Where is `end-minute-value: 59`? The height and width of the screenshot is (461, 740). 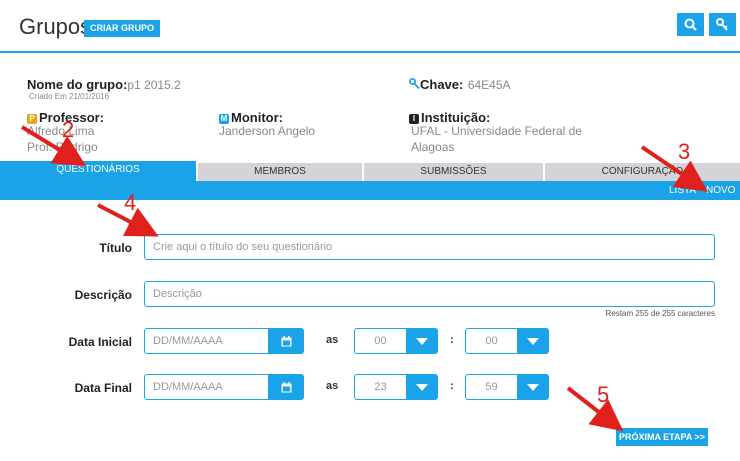 end-minute-value: 59 is located at coordinates (491, 387).